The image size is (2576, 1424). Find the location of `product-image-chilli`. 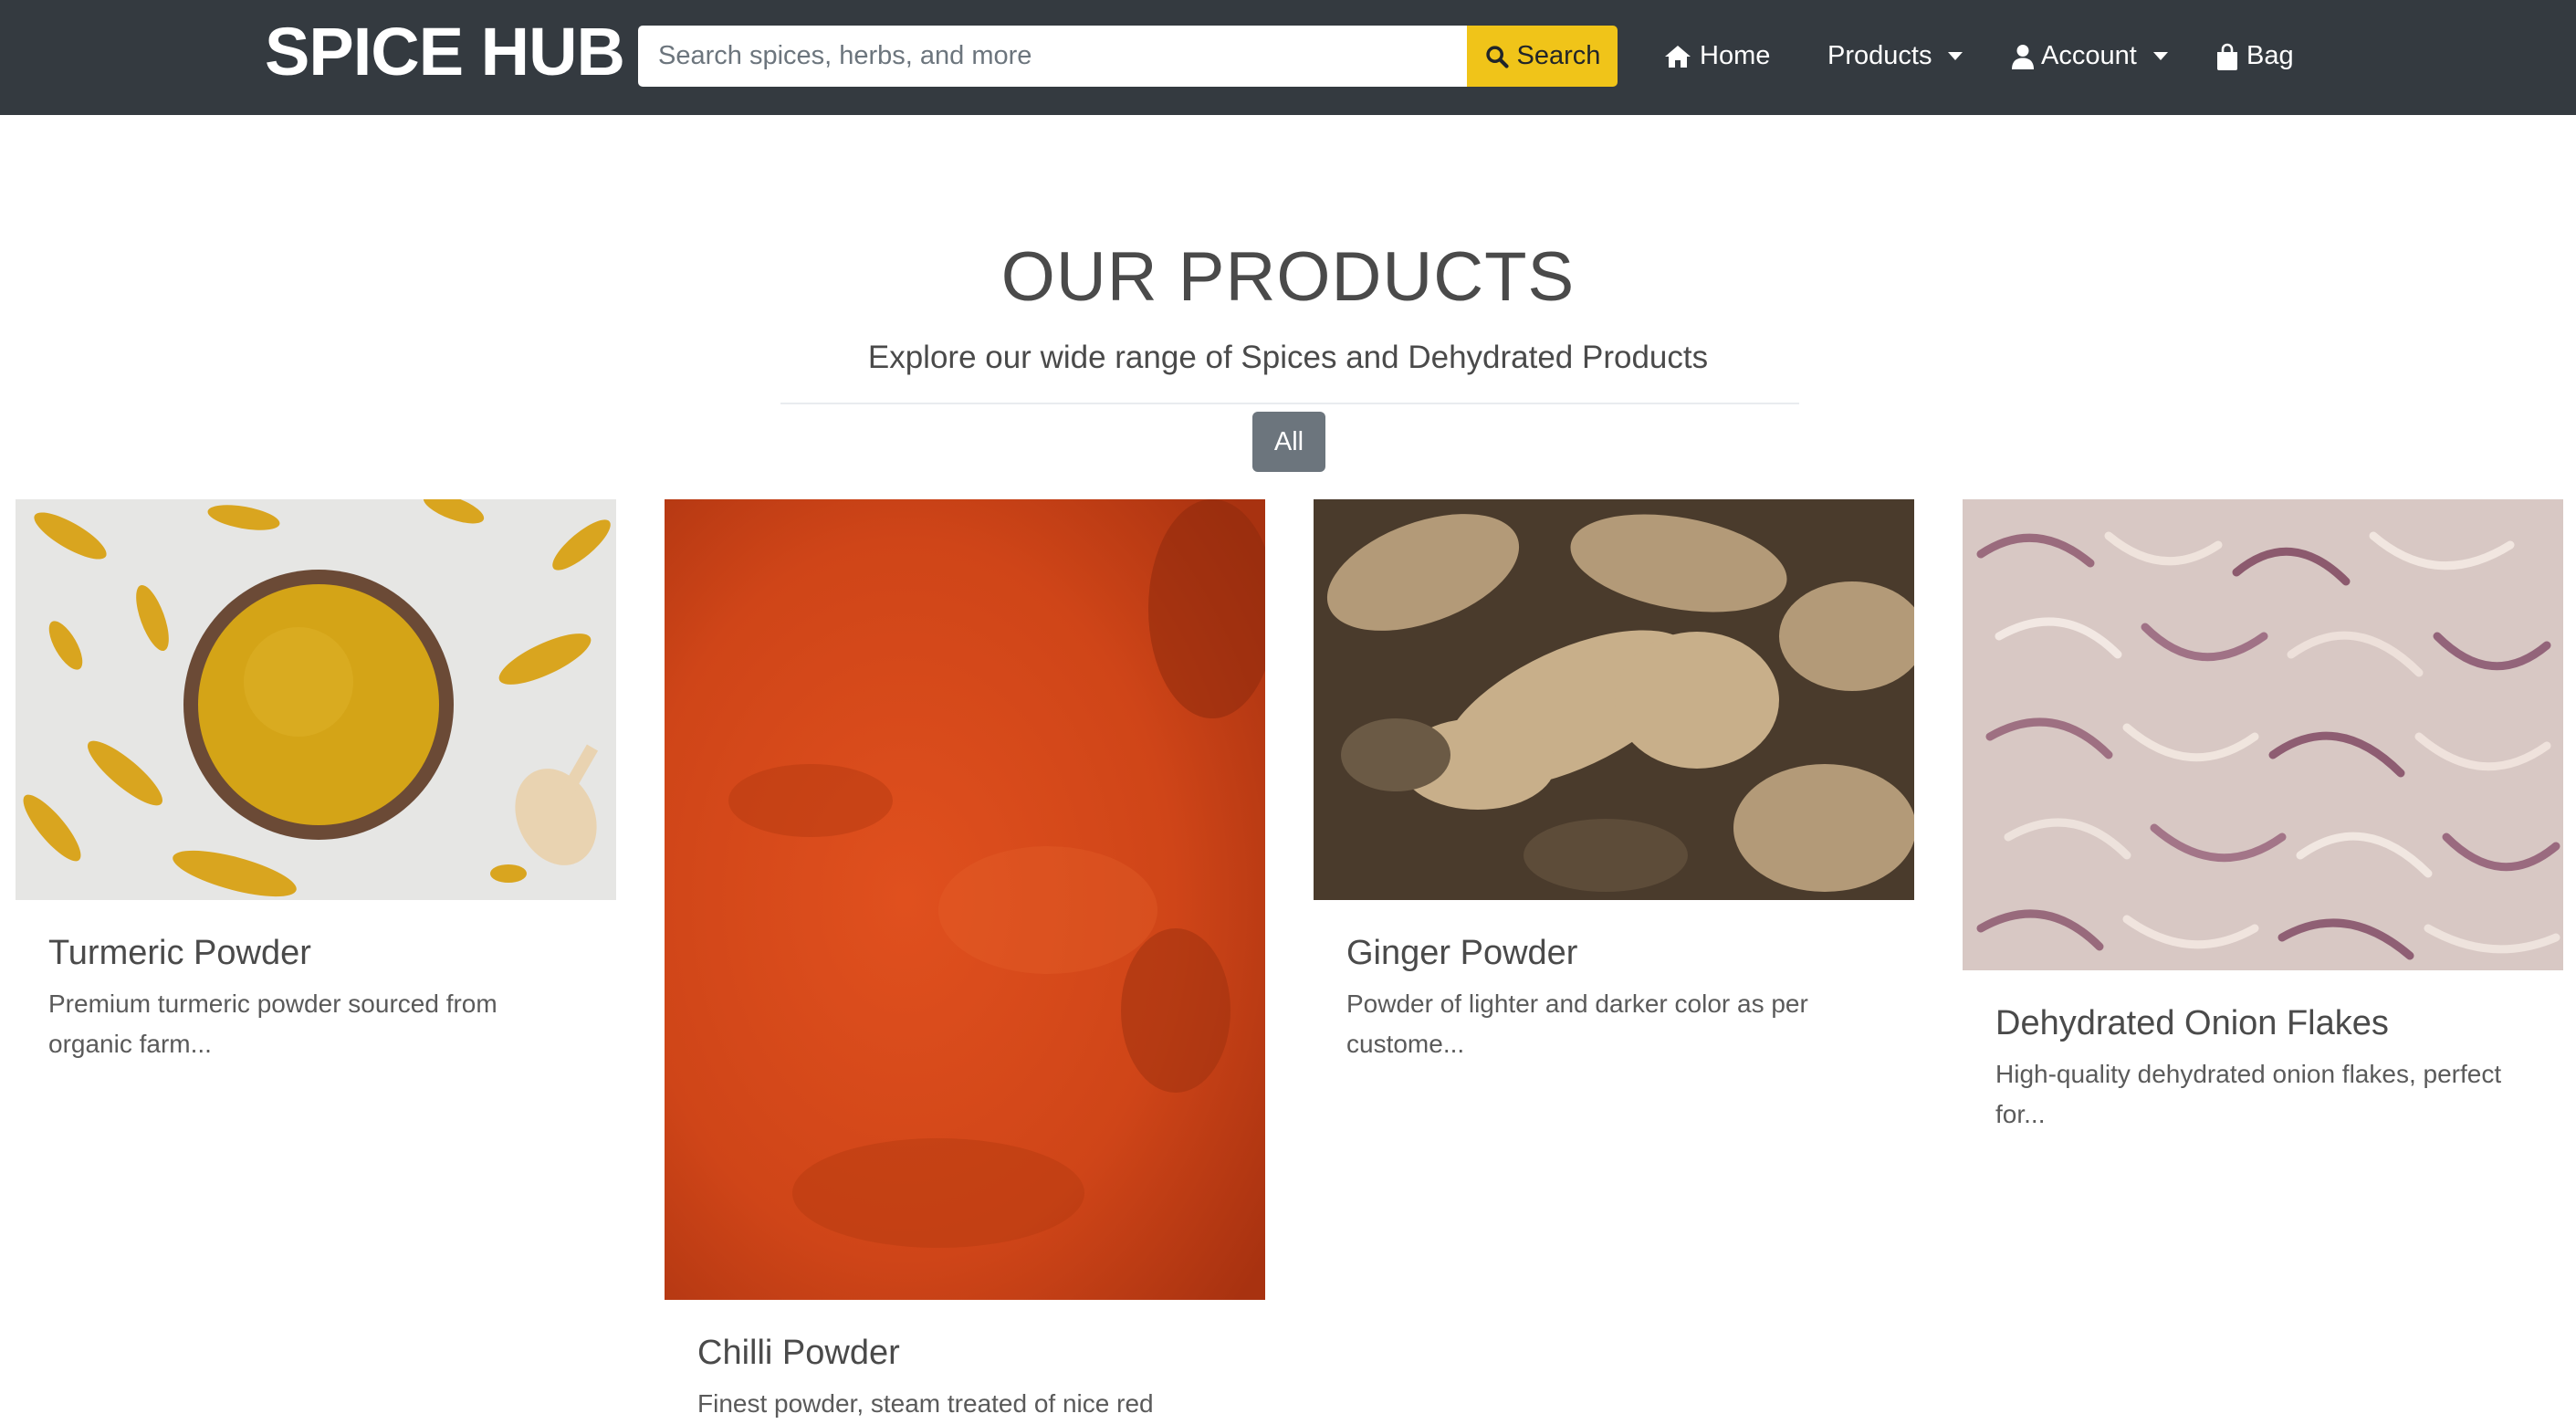

product-image-chilli is located at coordinates (965, 899).